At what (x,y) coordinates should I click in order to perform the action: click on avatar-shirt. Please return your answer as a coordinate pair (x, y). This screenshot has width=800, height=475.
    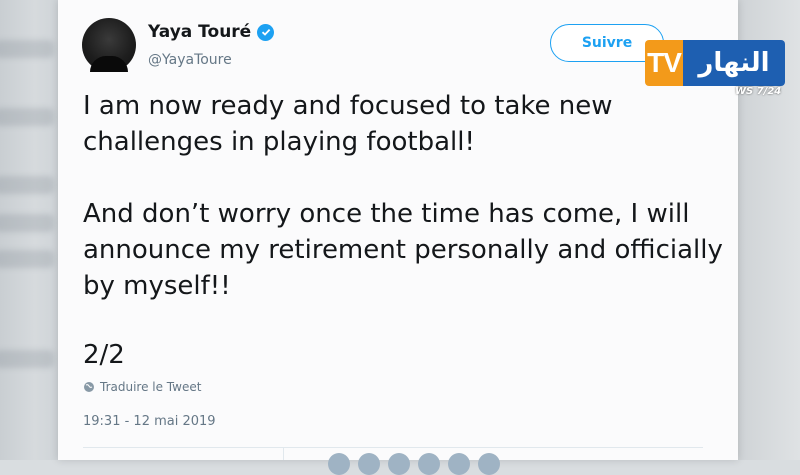
    Looking at the image, I should click on (109, 64).